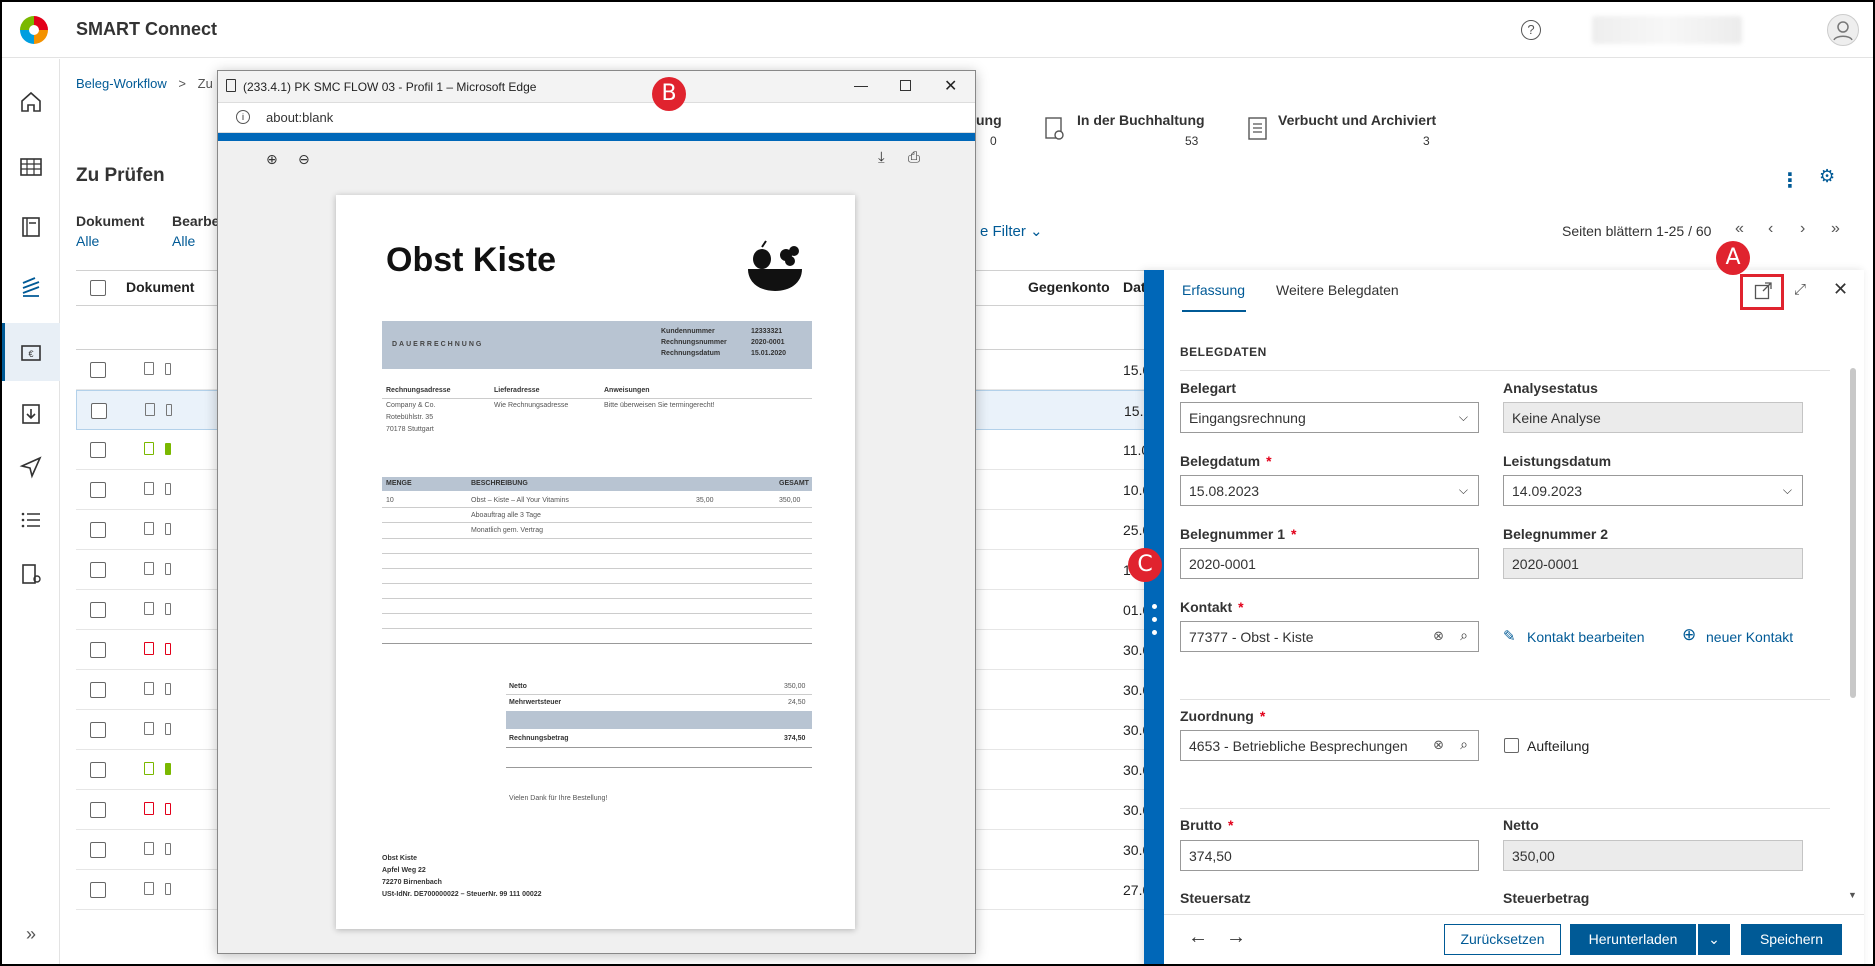  Describe the element at coordinates (1749, 637) in the screenshot. I see `neuer-kontakt-link: neuer Kontakt` at that location.